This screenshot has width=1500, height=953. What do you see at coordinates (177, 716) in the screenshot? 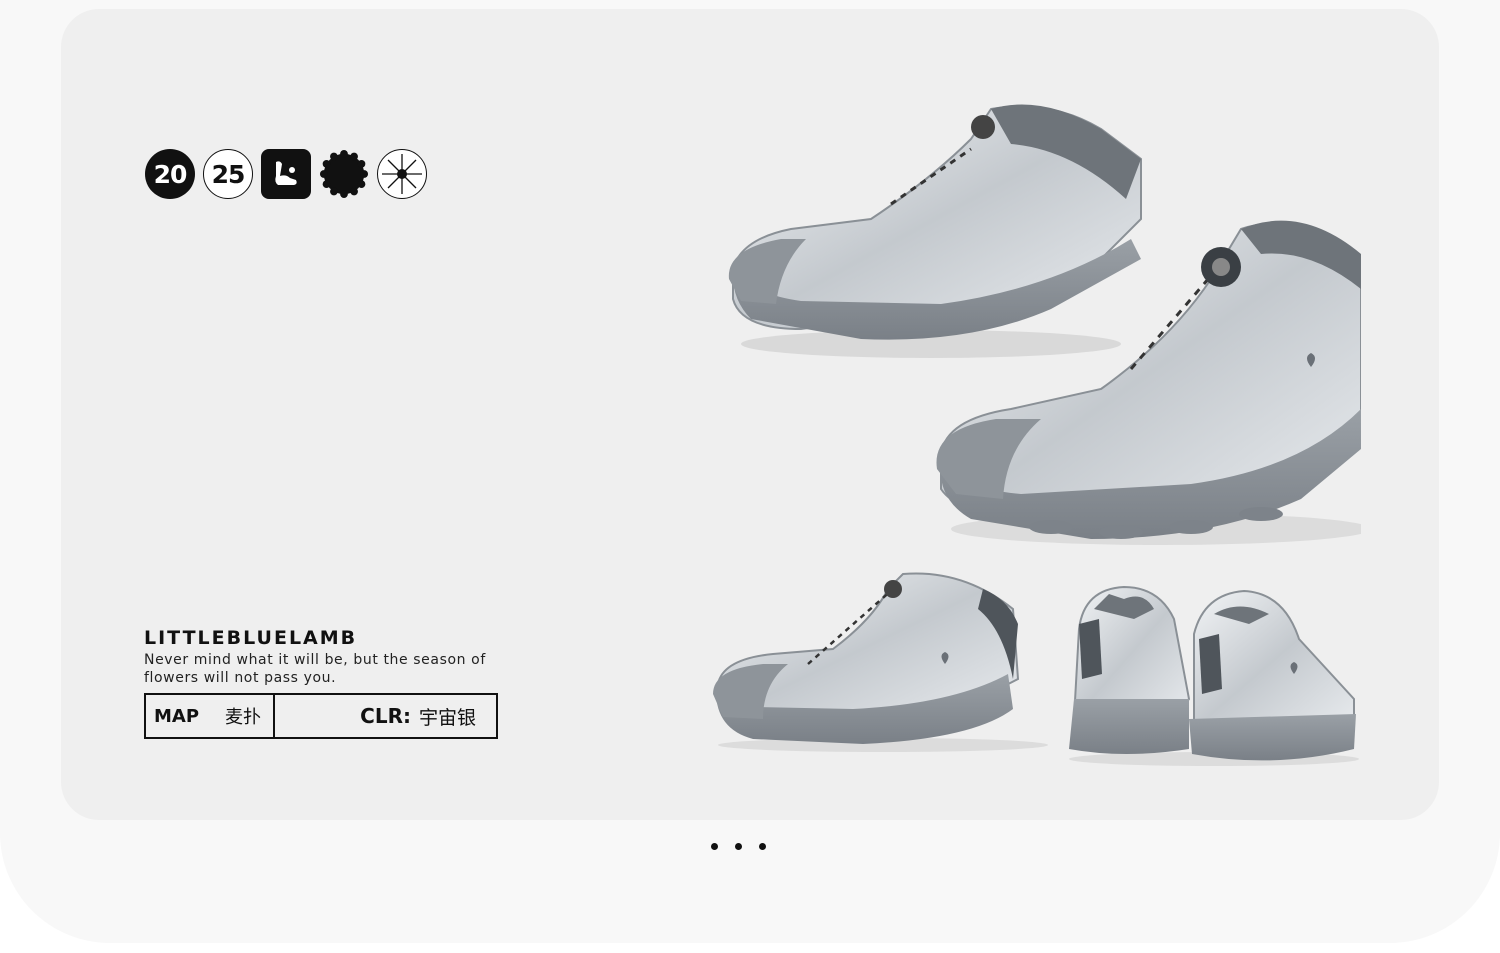
I see `map-label: MAP` at bounding box center [177, 716].